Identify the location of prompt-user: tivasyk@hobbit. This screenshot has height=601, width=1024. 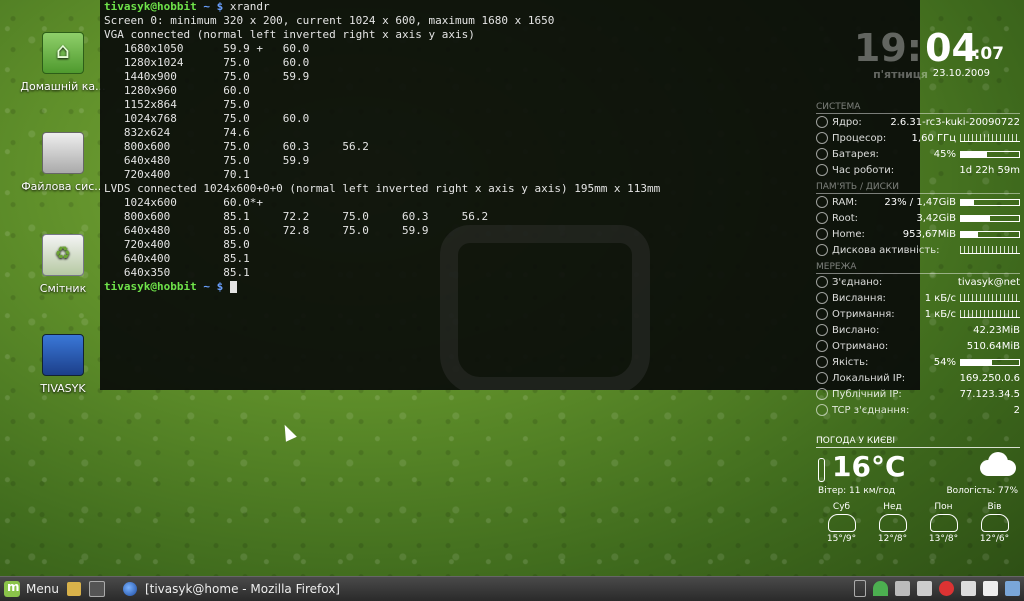
(150, 6).